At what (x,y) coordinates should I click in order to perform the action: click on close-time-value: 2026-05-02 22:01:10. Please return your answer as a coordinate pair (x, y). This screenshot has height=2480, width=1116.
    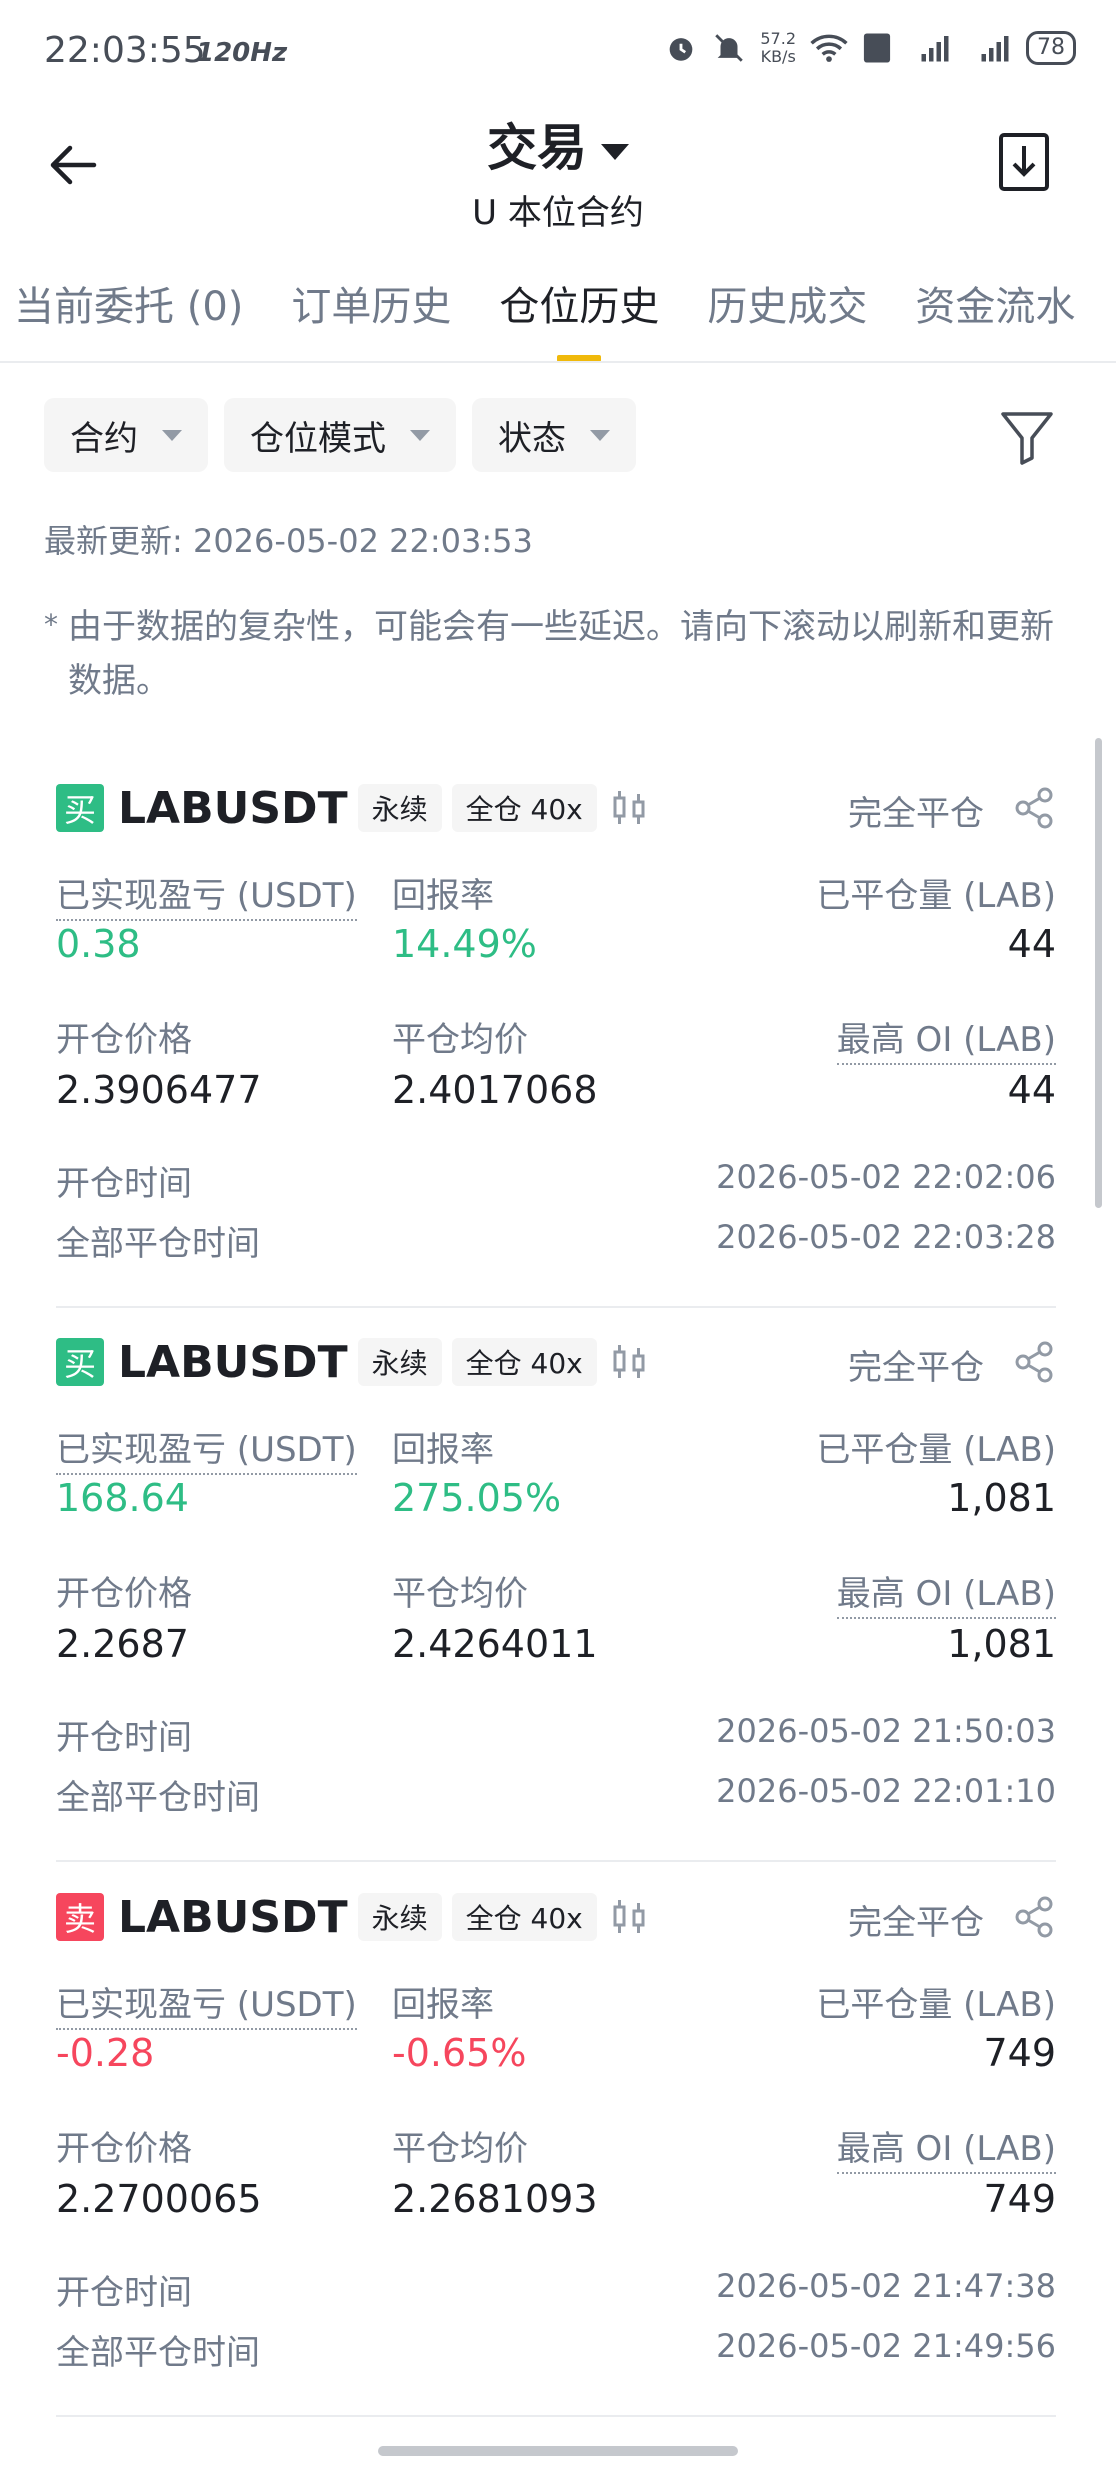
    Looking at the image, I should click on (886, 1791).